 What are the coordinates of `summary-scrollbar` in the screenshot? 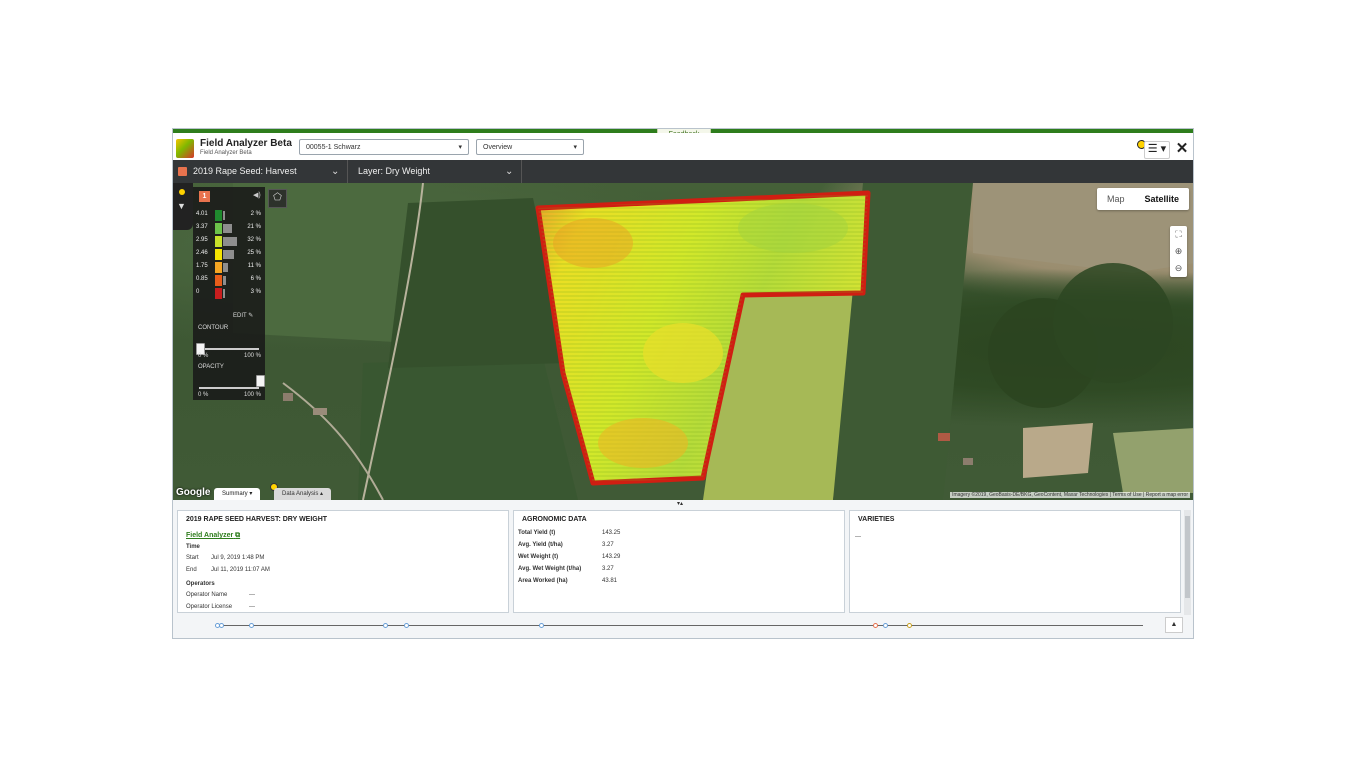 It's located at (1187, 562).